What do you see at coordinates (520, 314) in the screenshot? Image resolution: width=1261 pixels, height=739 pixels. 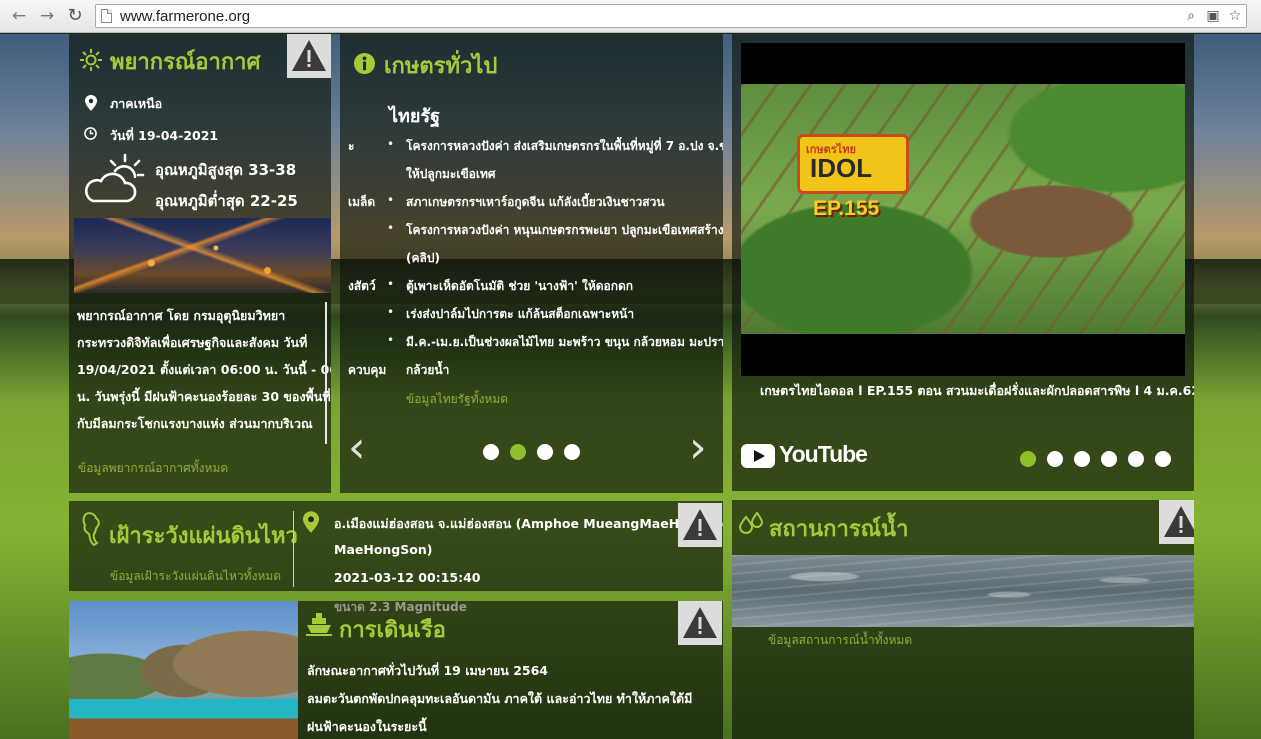 I see `news-headline: เร่งส่งปาล์มไปการตะ แก้ล้นสต็อกเฉพาะหน้า` at bounding box center [520, 314].